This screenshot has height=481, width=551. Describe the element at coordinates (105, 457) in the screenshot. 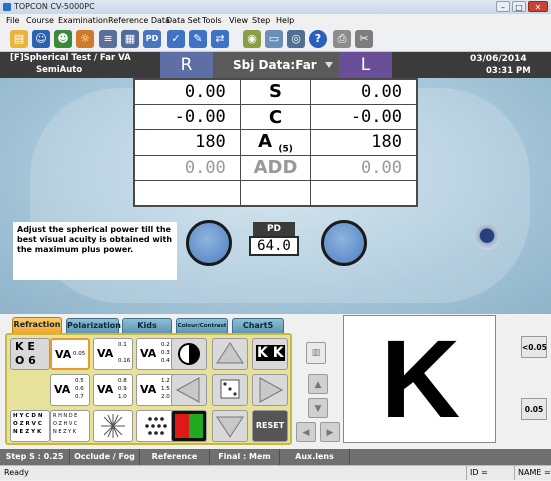

I see `occlude-fog-button: Occlude / Fog` at that location.